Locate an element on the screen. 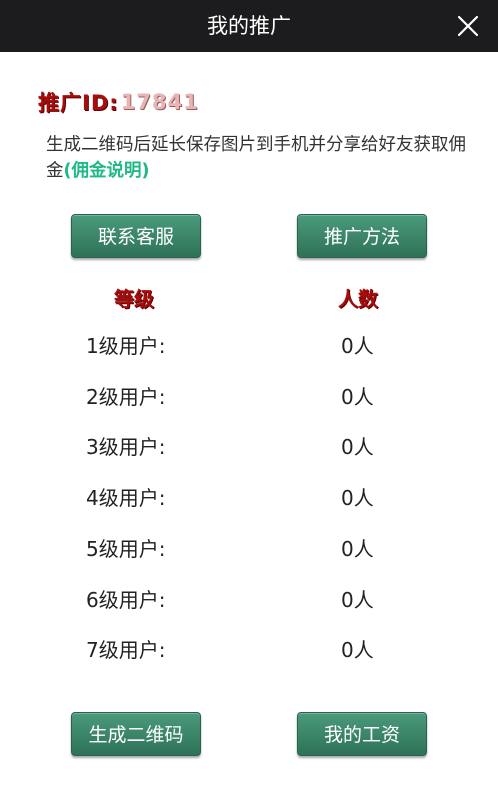  promo-id: 推广ID: 17841 is located at coordinates (118, 102).